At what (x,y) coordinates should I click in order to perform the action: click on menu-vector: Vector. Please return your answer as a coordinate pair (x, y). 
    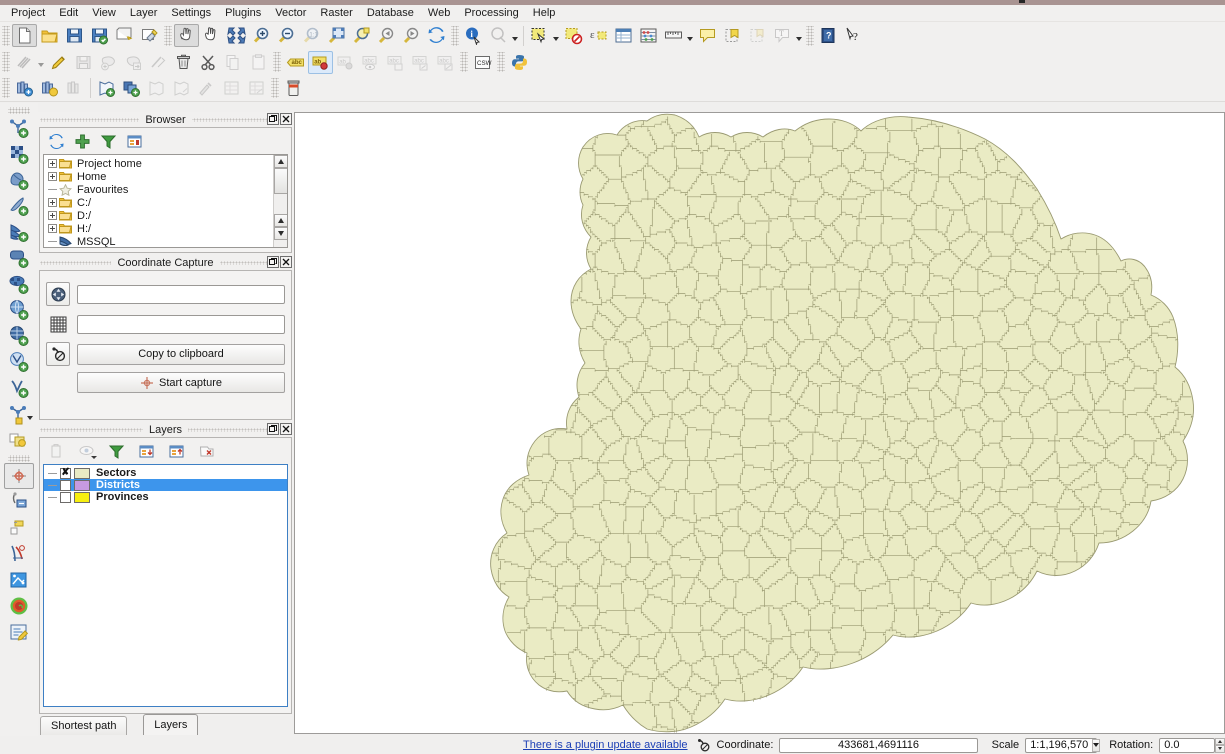
    Looking at the image, I should click on (290, 13).